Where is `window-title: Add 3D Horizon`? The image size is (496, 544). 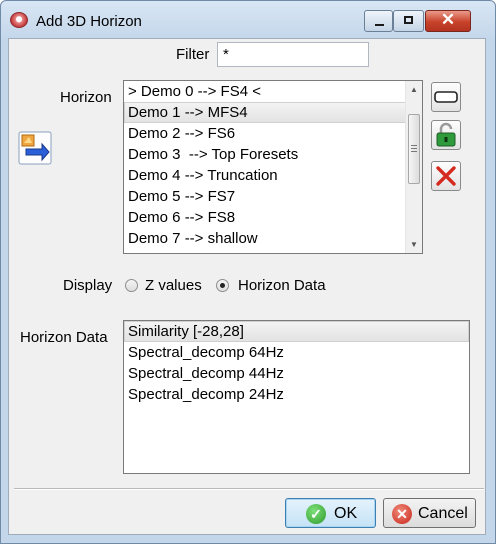
window-title: Add 3D Horizon is located at coordinates (89, 21).